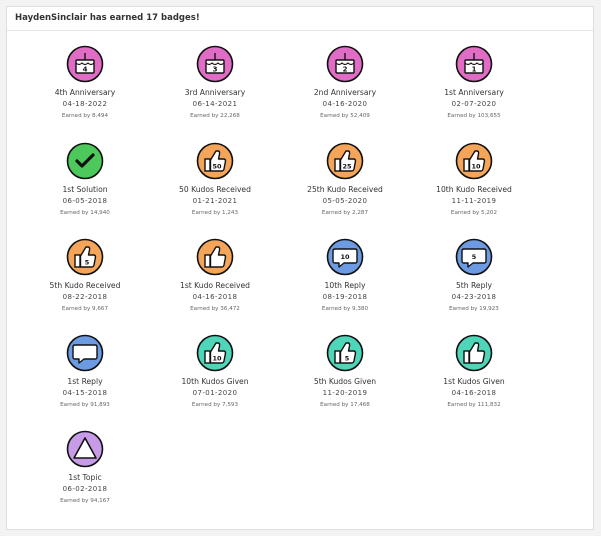 This screenshot has width=601, height=536. I want to click on badge-earned-count: Earned by 36,472, so click(215, 309).